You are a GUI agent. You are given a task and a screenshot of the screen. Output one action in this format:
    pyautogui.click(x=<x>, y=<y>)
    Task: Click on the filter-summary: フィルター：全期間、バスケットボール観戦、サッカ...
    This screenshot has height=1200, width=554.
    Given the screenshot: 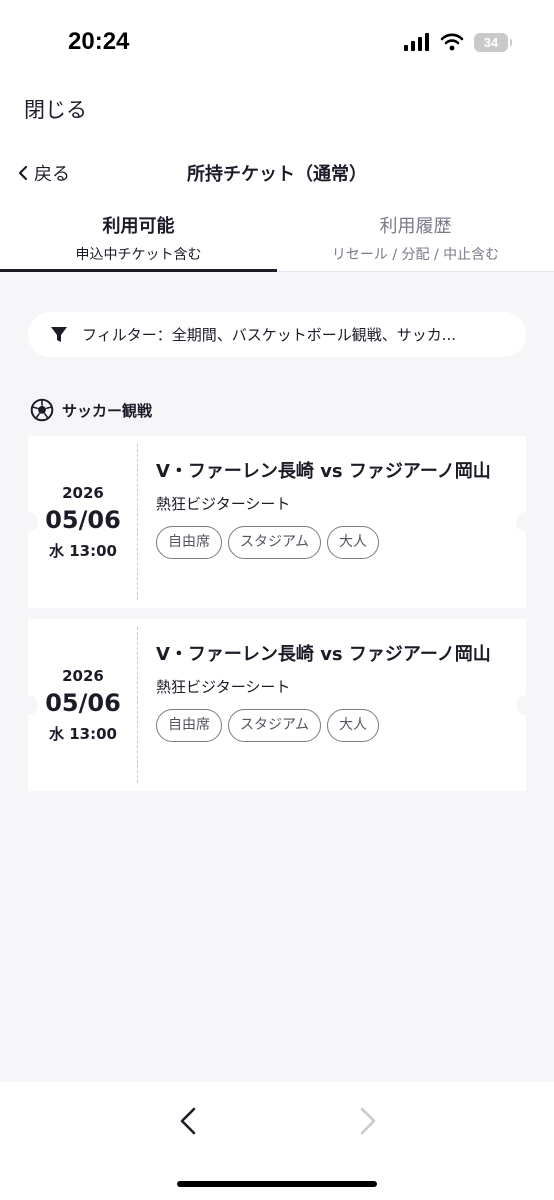 What is the action you would take?
    pyautogui.click(x=269, y=335)
    